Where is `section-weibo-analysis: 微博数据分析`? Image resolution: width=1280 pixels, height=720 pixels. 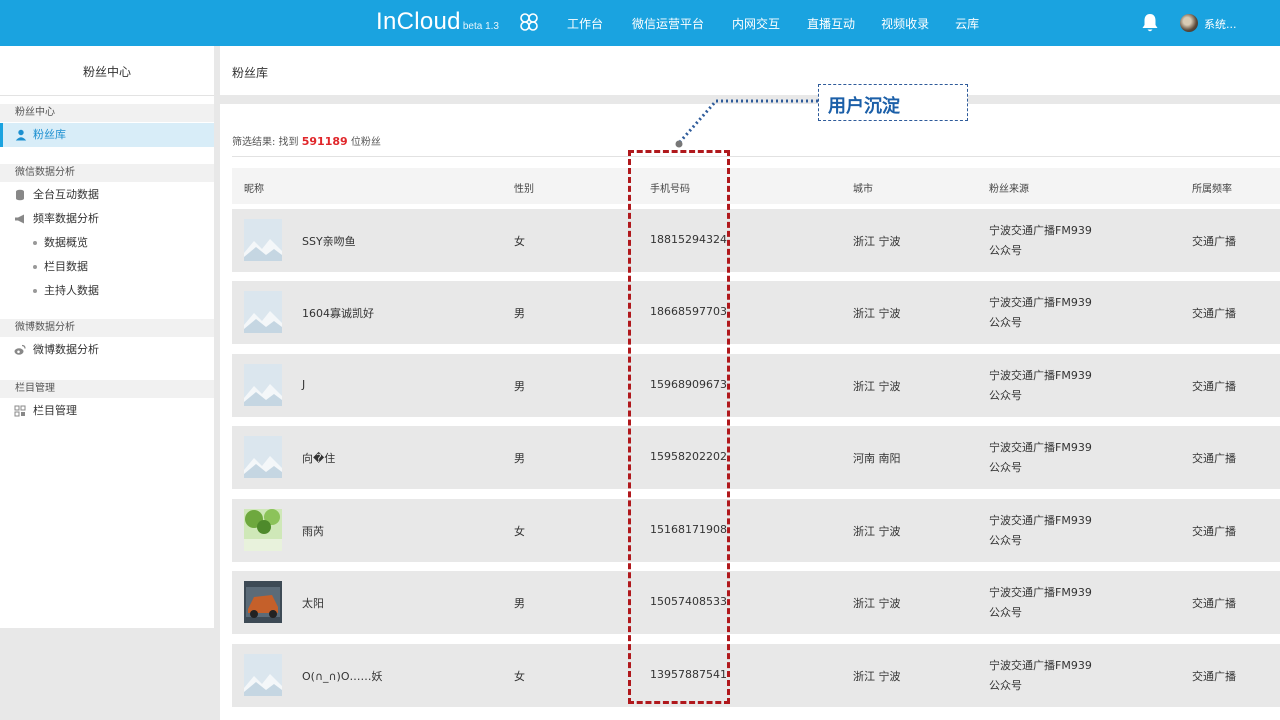
section-weibo-analysis: 微博数据分析 is located at coordinates (107, 328).